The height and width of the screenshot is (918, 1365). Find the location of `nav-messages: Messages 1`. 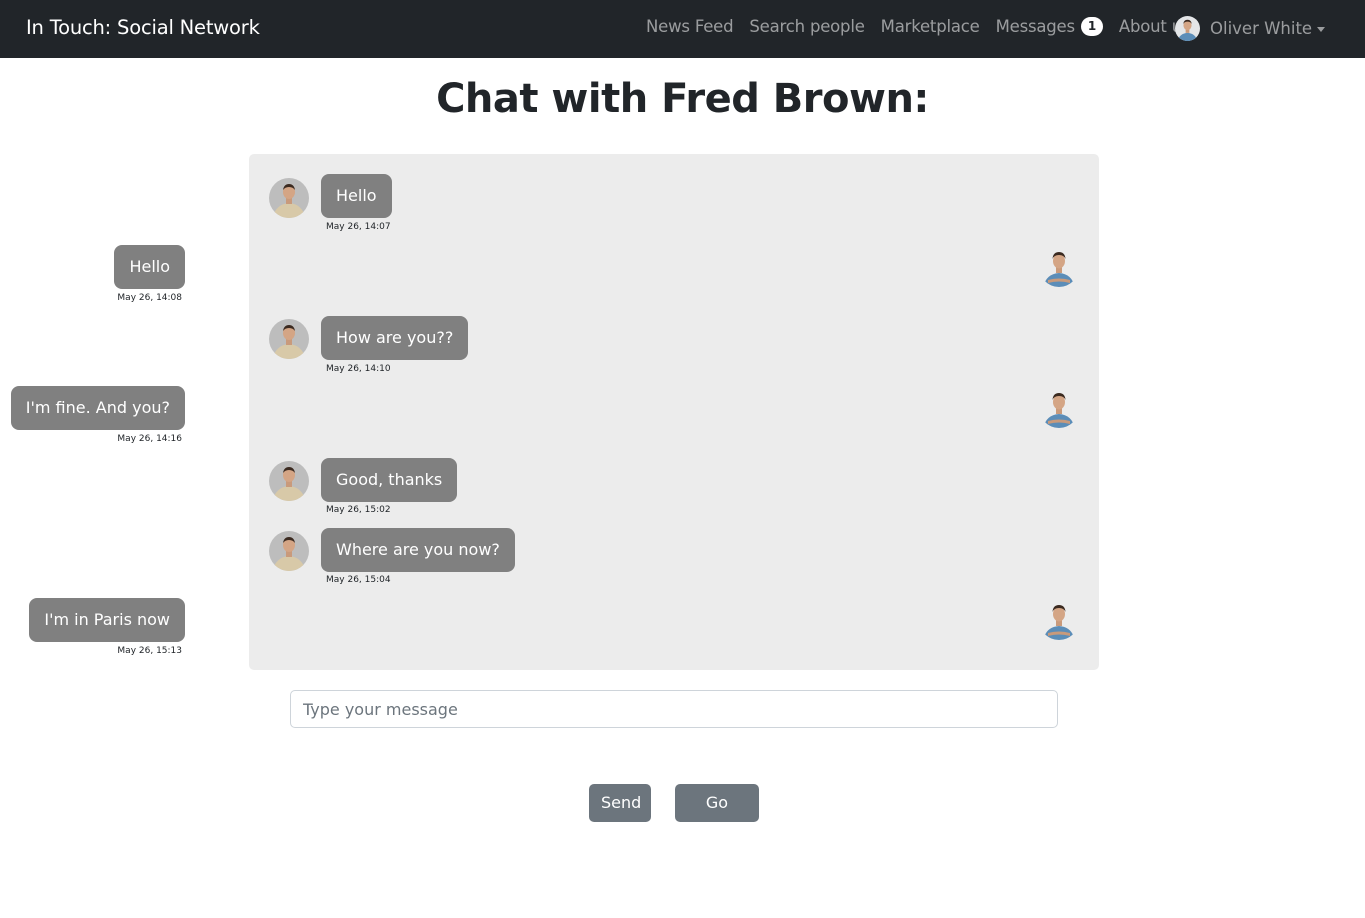

nav-messages: Messages 1 is located at coordinates (1049, 26).